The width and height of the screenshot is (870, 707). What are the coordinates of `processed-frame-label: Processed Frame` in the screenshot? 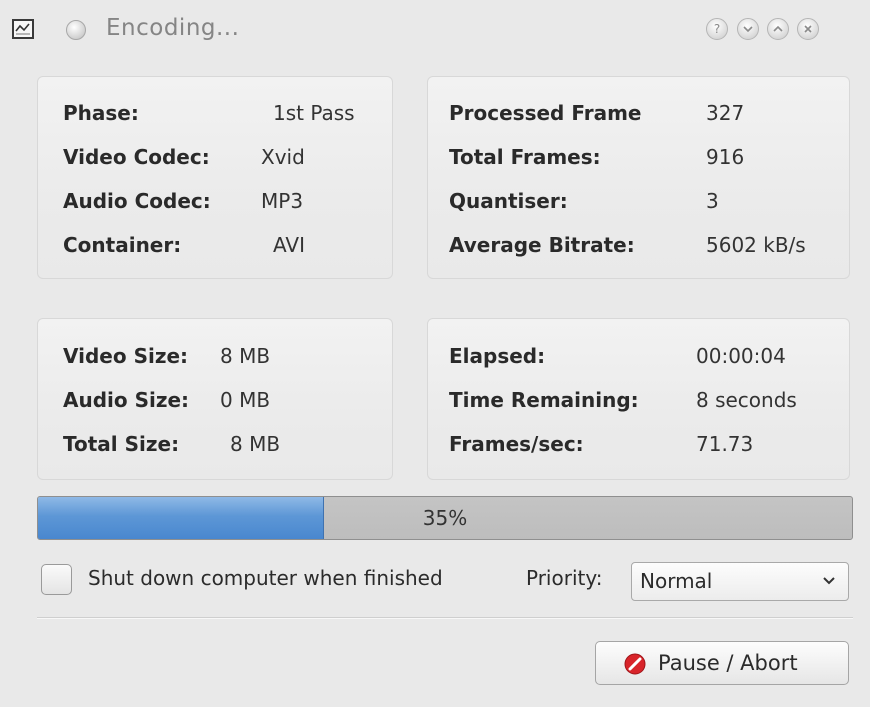 It's located at (545, 113).